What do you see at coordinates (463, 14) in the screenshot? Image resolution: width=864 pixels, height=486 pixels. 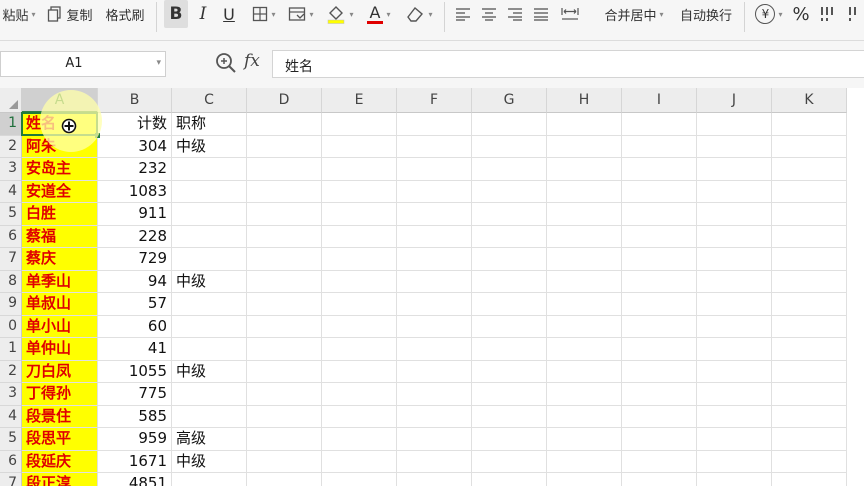 I see `align-left-button` at bounding box center [463, 14].